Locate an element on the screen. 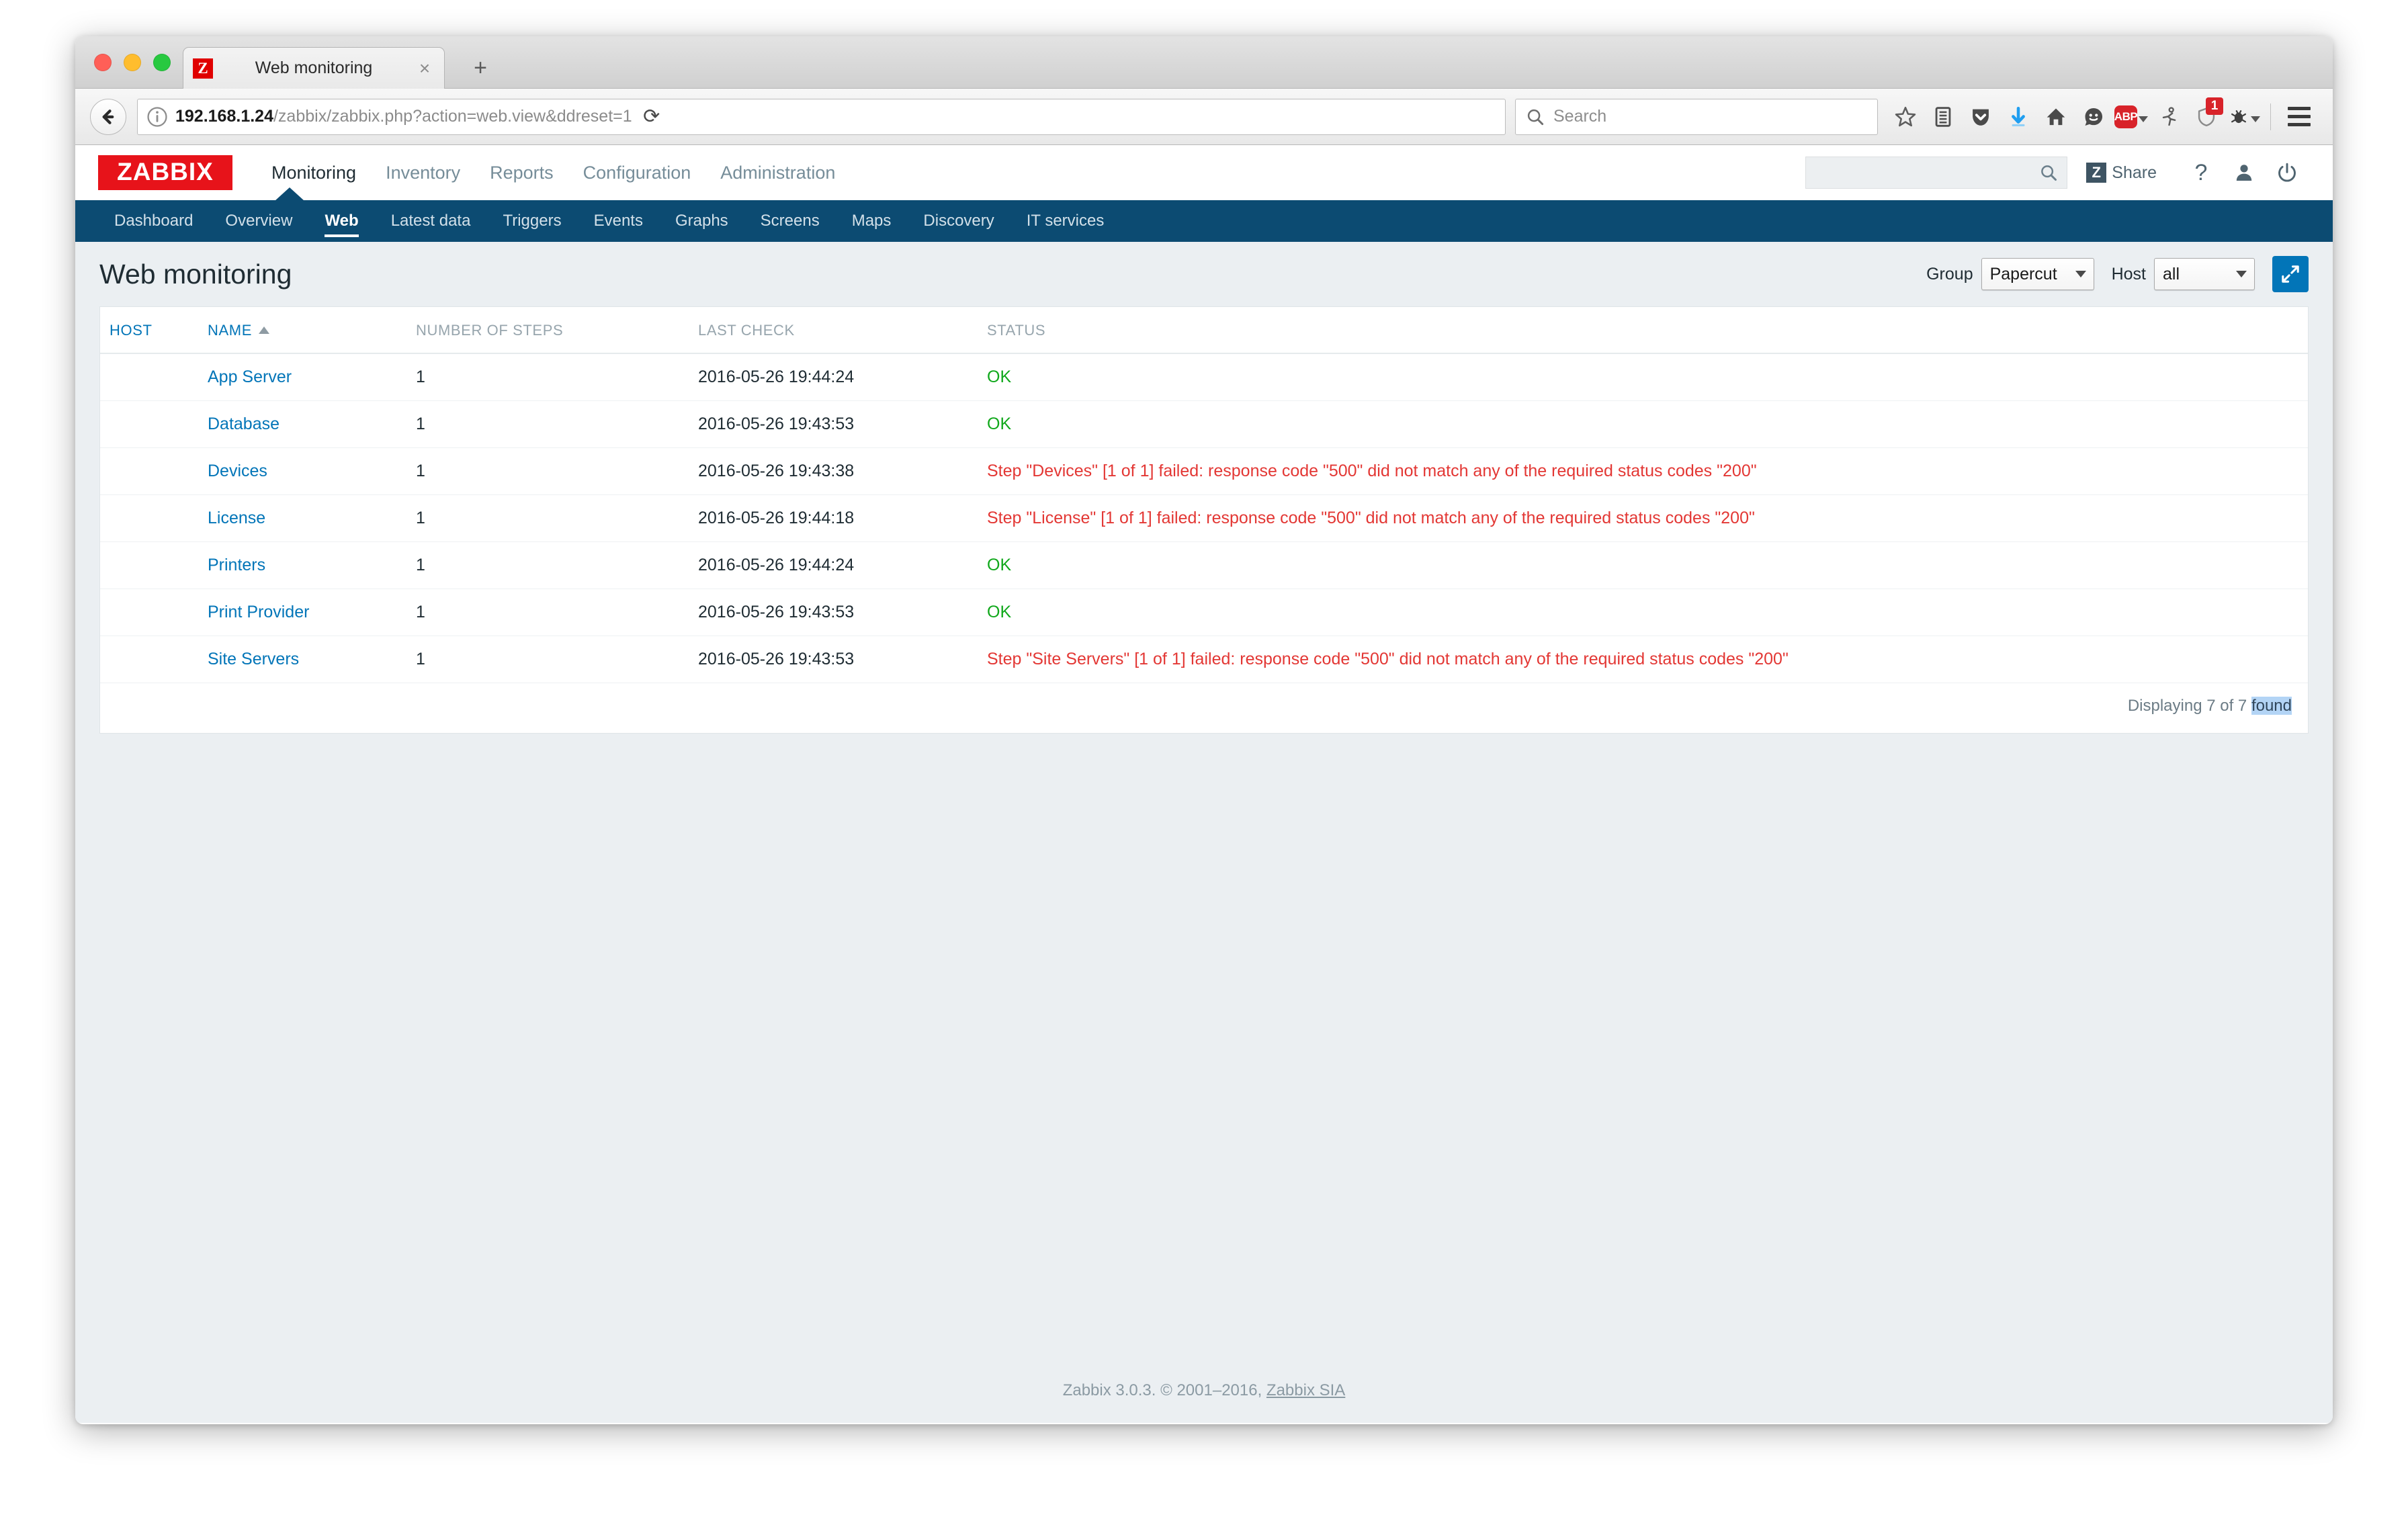 Image resolution: width=2408 pixels, height=1525 pixels. cell-last-check: 2016-05-26 19:43:38 is located at coordinates (842, 471).